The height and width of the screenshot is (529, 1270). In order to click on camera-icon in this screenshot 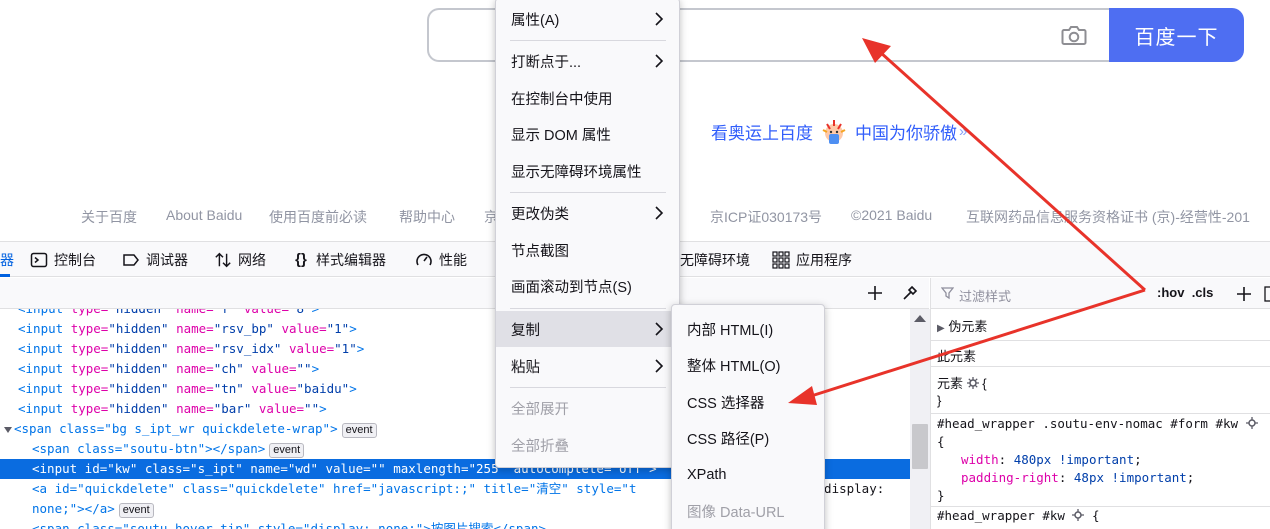, I will do `click(1074, 35)`.